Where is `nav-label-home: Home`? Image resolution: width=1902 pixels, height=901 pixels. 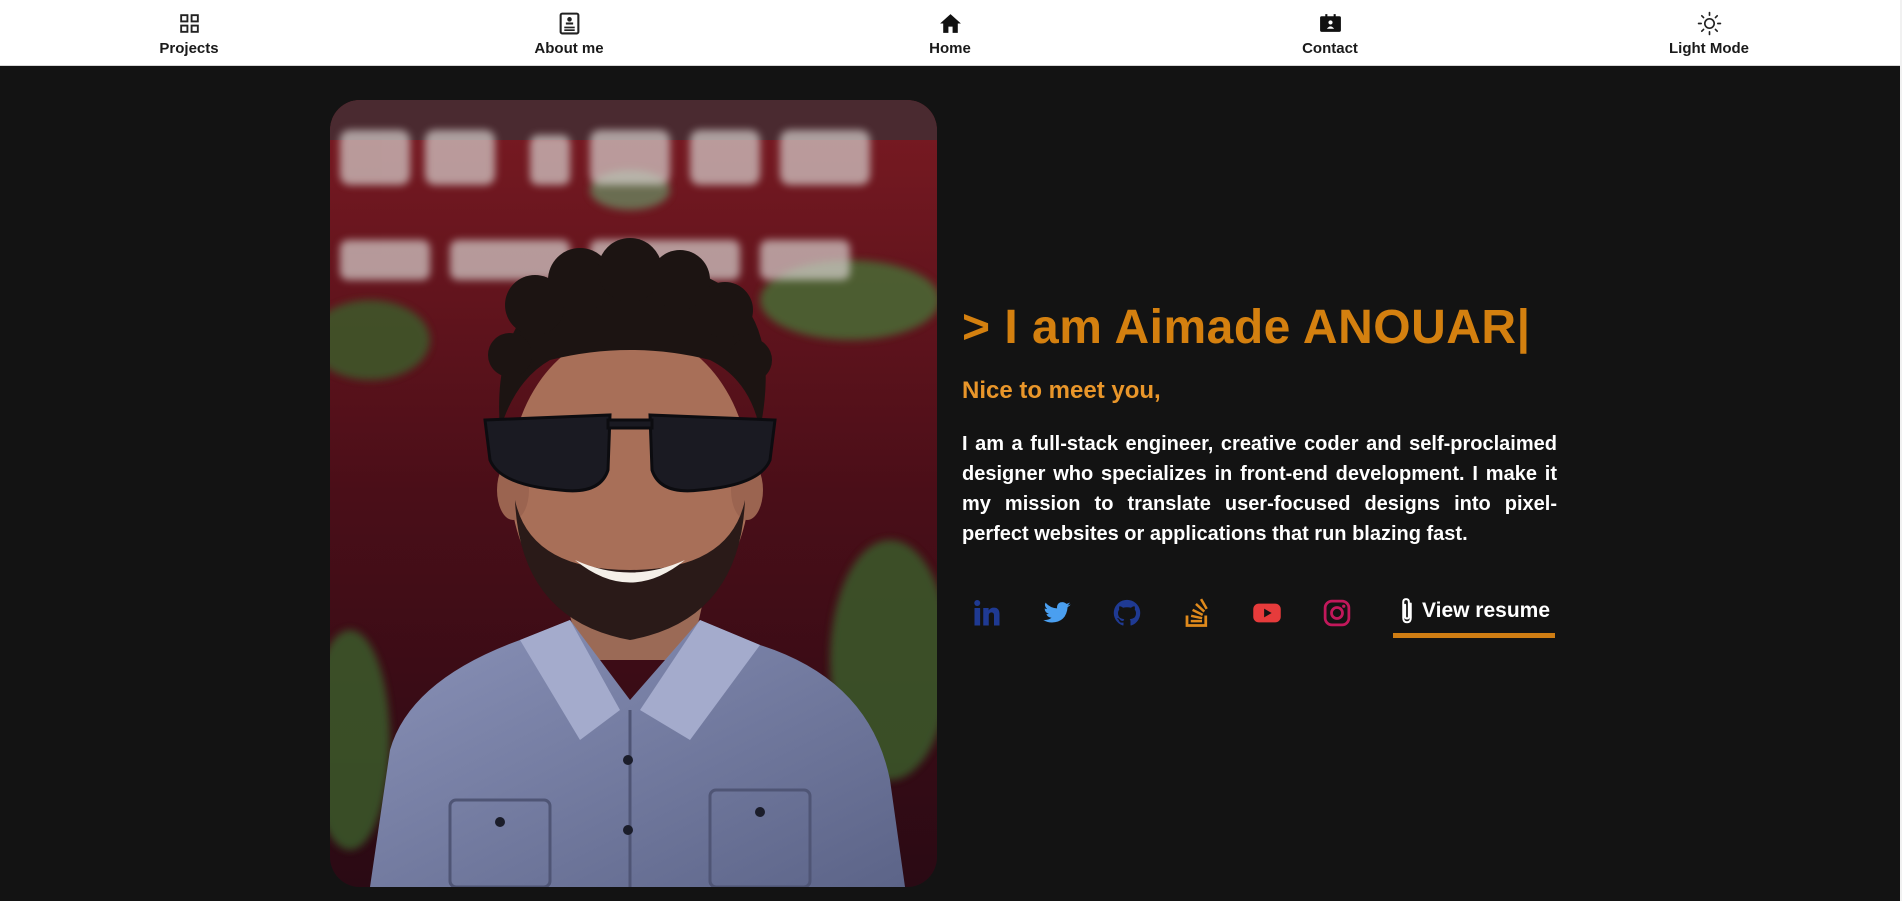 nav-label-home: Home is located at coordinates (950, 48).